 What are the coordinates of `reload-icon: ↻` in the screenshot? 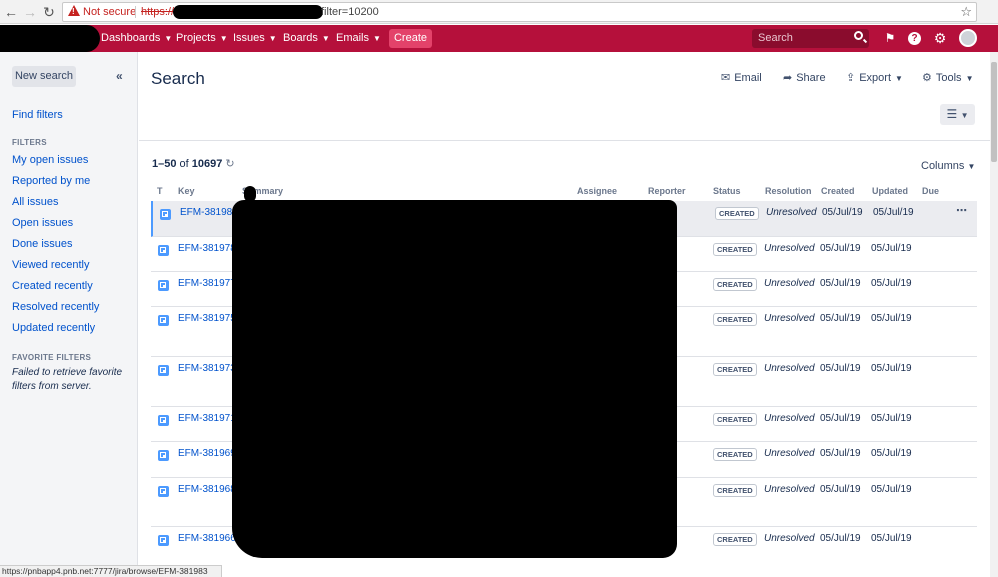 It's located at (49, 12).